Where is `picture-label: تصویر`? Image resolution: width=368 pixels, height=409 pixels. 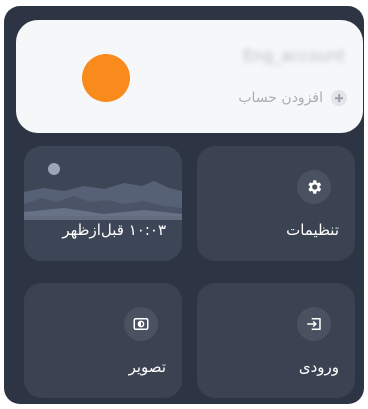 picture-label: تصویر is located at coordinates (147, 367).